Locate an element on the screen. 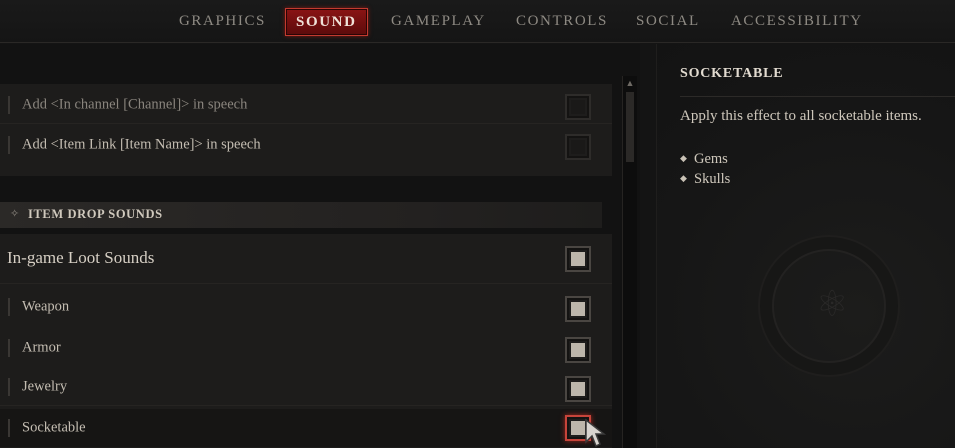 The image size is (955, 448). option-label: Add <In channel [Channel]> in speech is located at coordinates (135, 104).